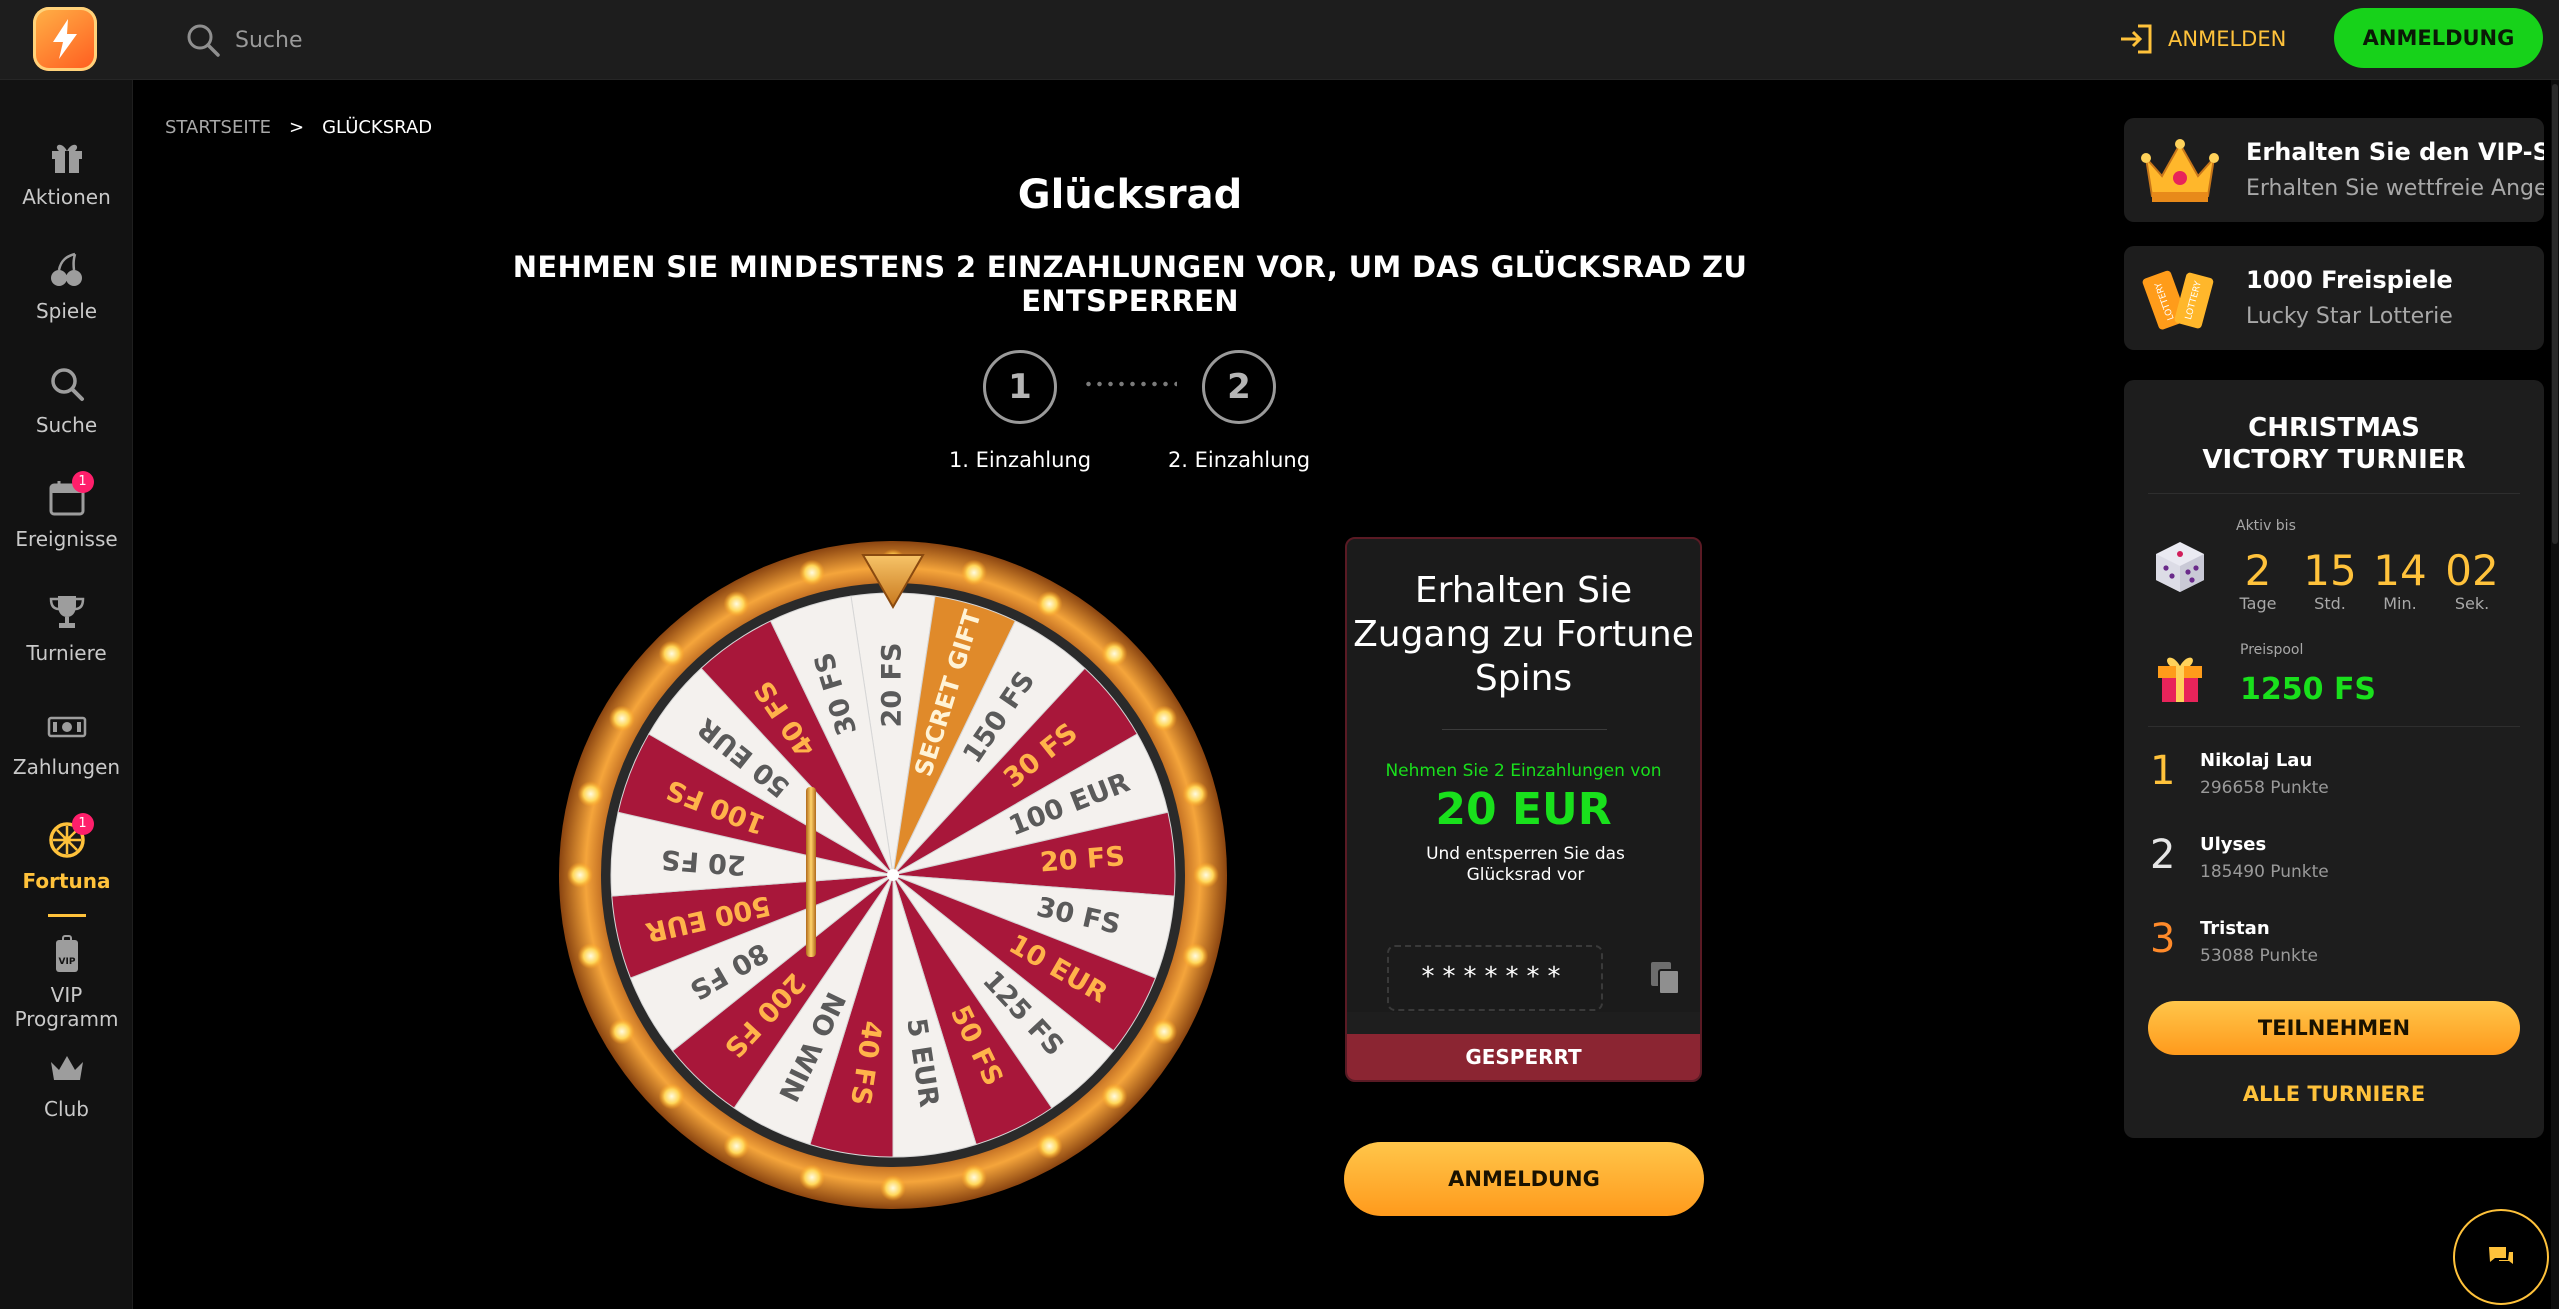  I want to click on locked-status: GESPERRT, so click(1523, 1057).